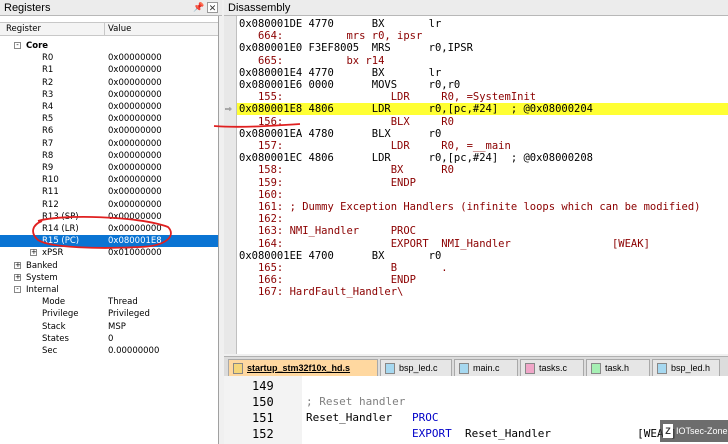 The image size is (728, 444). What do you see at coordinates (257, 125) in the screenshot?
I see `annotation-underline` at bounding box center [257, 125].